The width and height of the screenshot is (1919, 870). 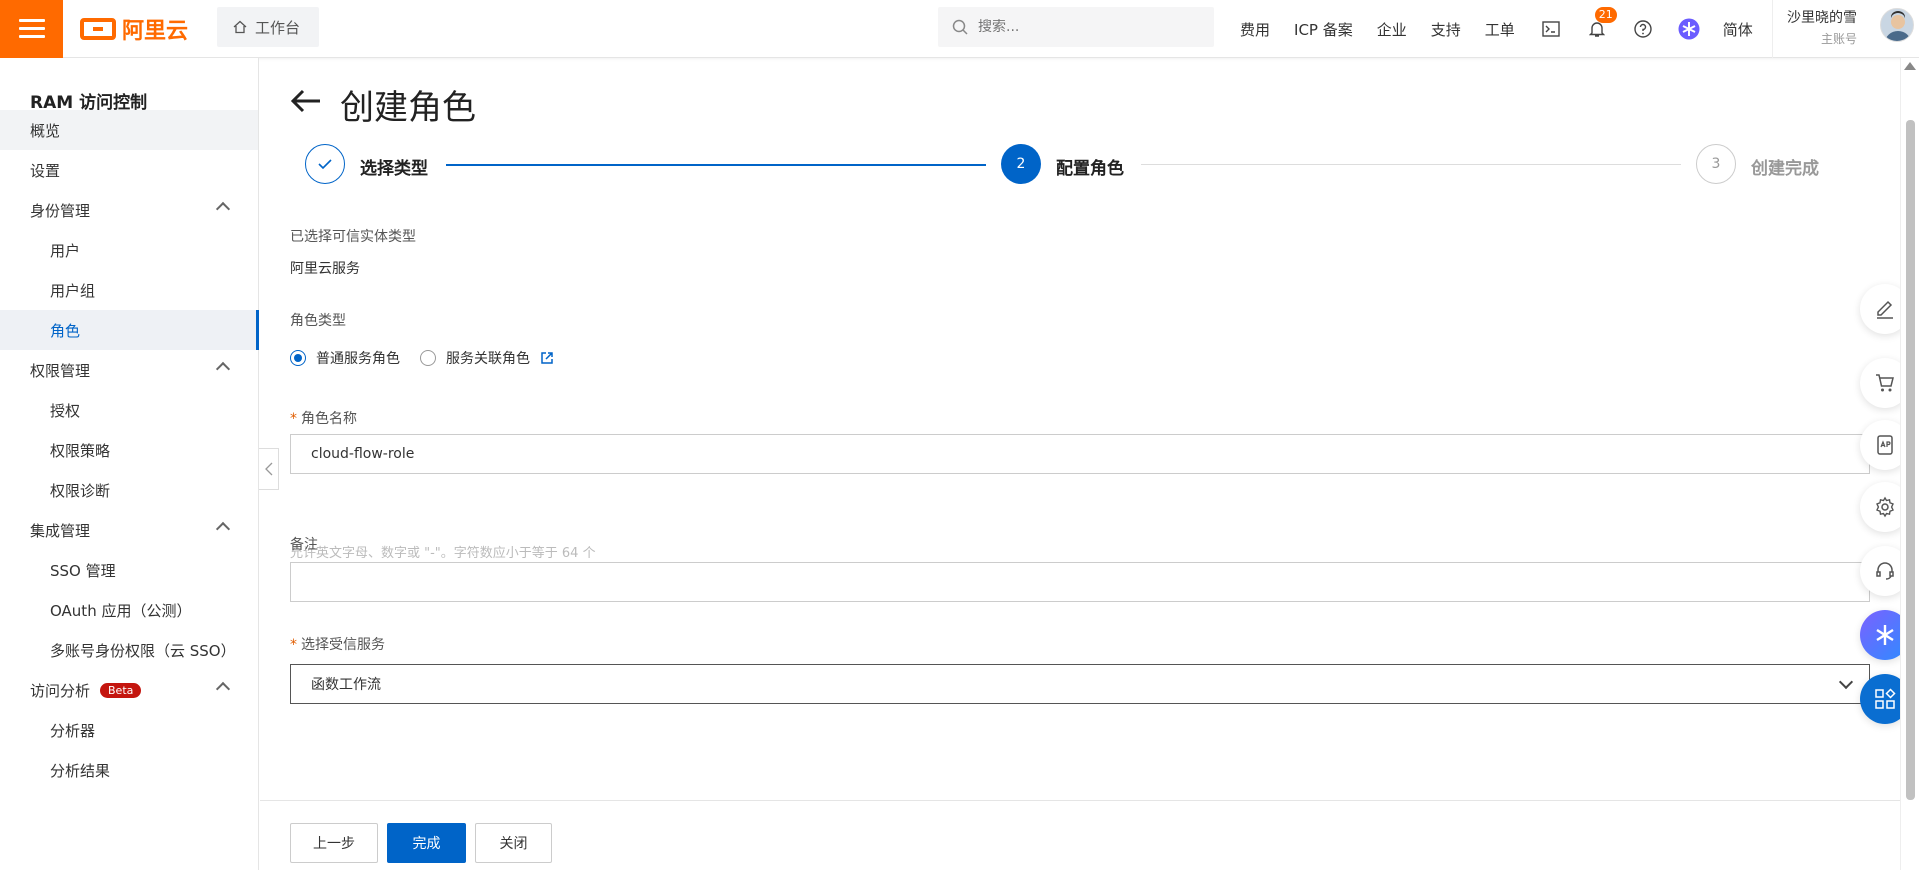 I want to click on sidebar-item-sso: SSO 管理, so click(x=129, y=570).